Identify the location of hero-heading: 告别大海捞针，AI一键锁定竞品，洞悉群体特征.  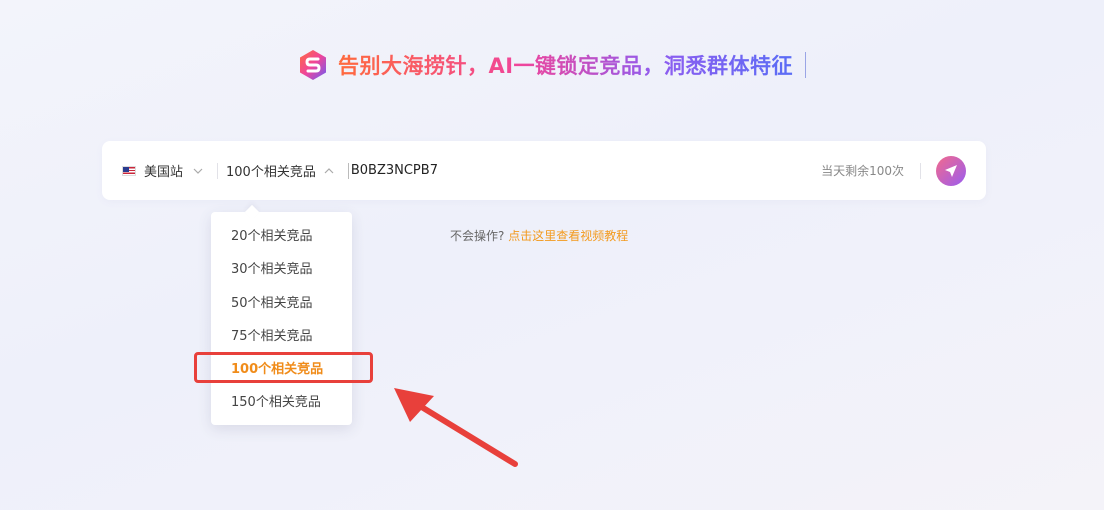
(552, 65).